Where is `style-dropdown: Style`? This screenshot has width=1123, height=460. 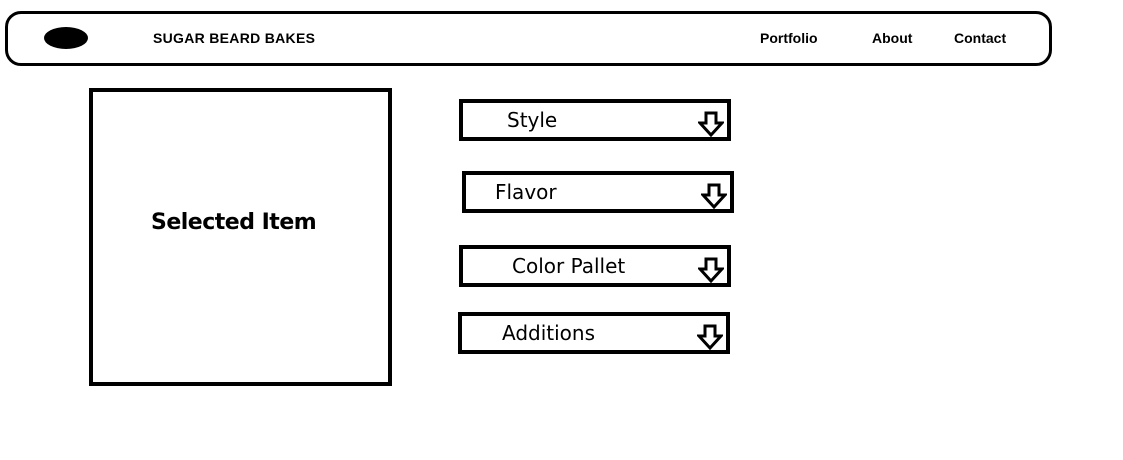 style-dropdown: Style is located at coordinates (595, 120).